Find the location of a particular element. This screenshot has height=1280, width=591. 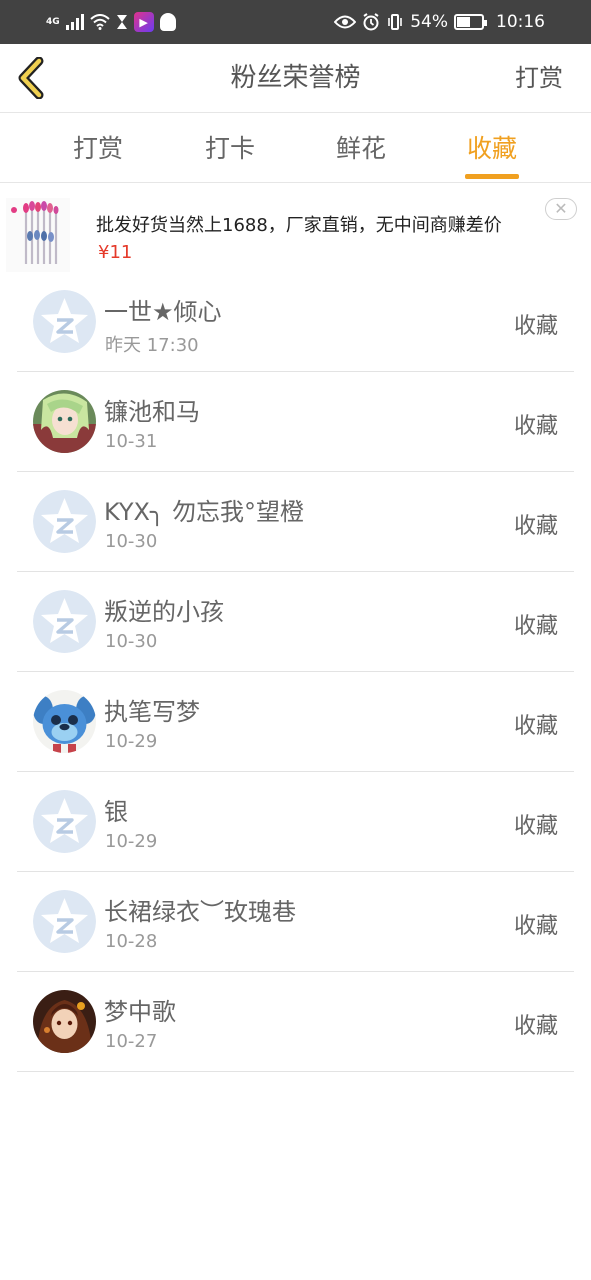

list-item: 镰池和马 10-31 收藏 is located at coordinates (295, 422).